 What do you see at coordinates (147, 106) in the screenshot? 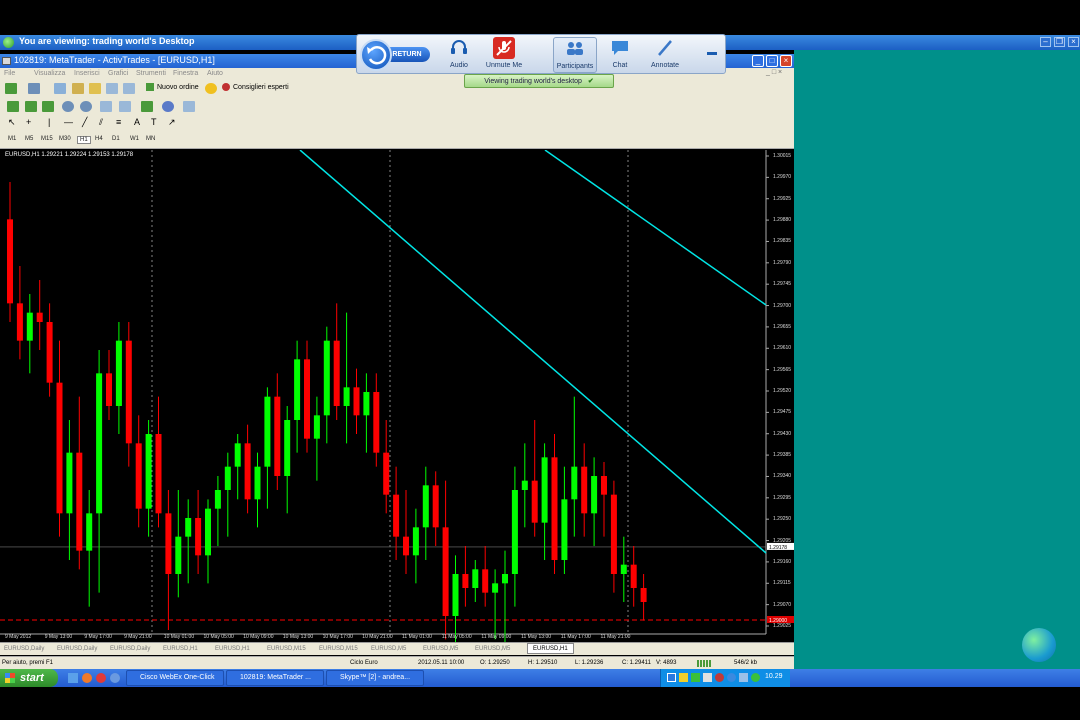
I see `indicators-icon` at bounding box center [147, 106].